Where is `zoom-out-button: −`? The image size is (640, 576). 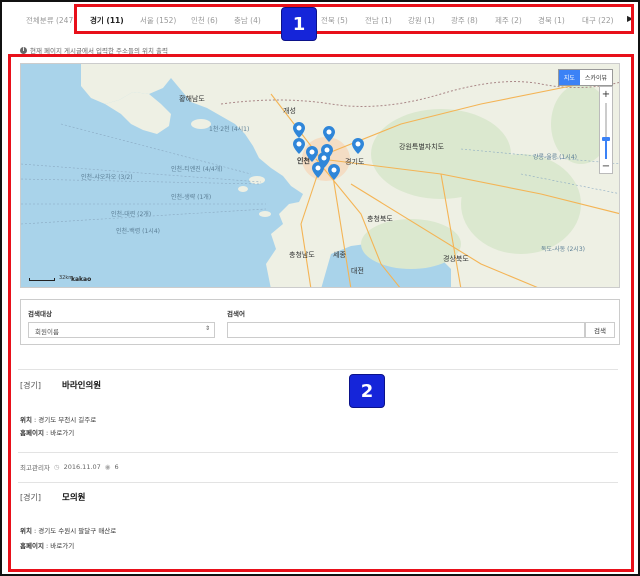
zoom-out-button: − is located at coordinates (606, 166).